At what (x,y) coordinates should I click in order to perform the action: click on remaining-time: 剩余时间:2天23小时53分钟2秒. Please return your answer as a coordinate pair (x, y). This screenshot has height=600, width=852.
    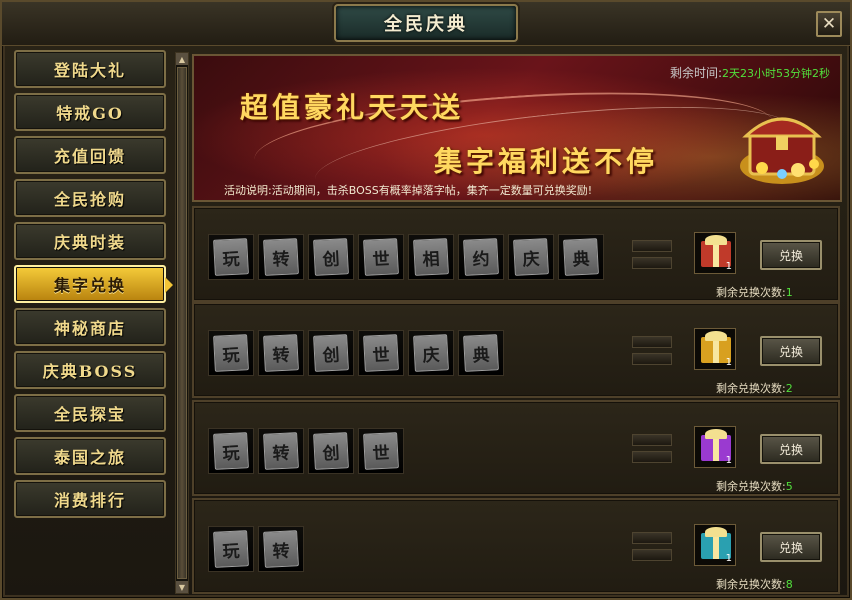
    Looking at the image, I should click on (750, 72).